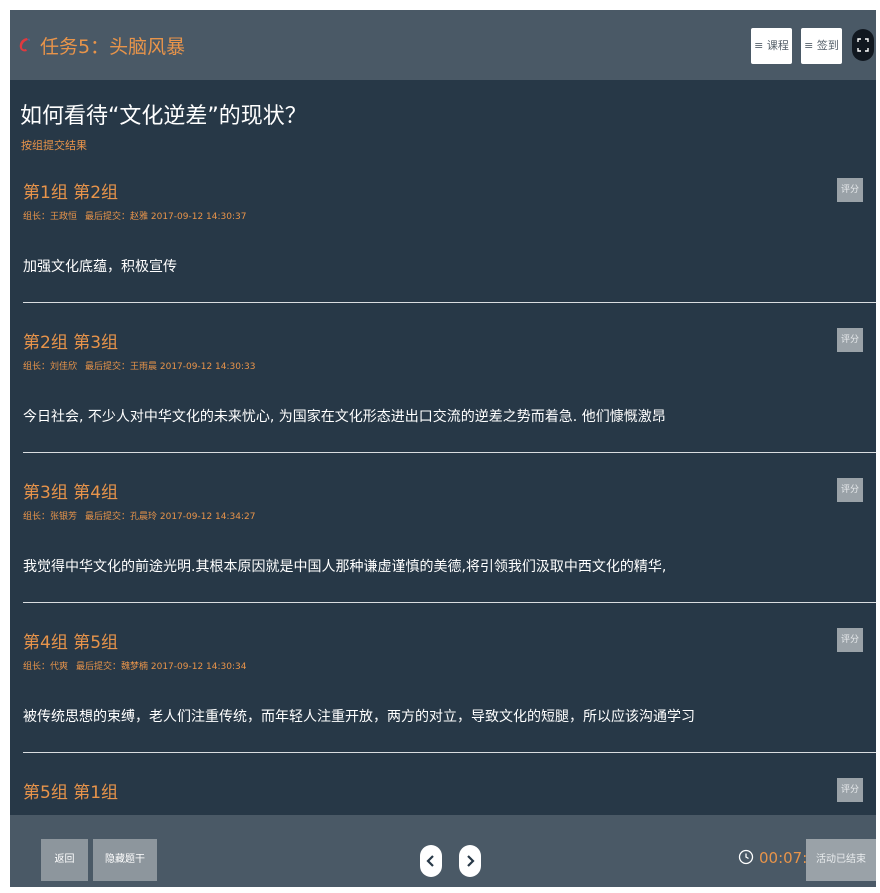 Image resolution: width=880 pixels, height=893 pixels. Describe the element at coordinates (166, 217) in the screenshot. I see `last-submit: 最后提交：赵雅 2017-09-12 14:30:37` at that location.